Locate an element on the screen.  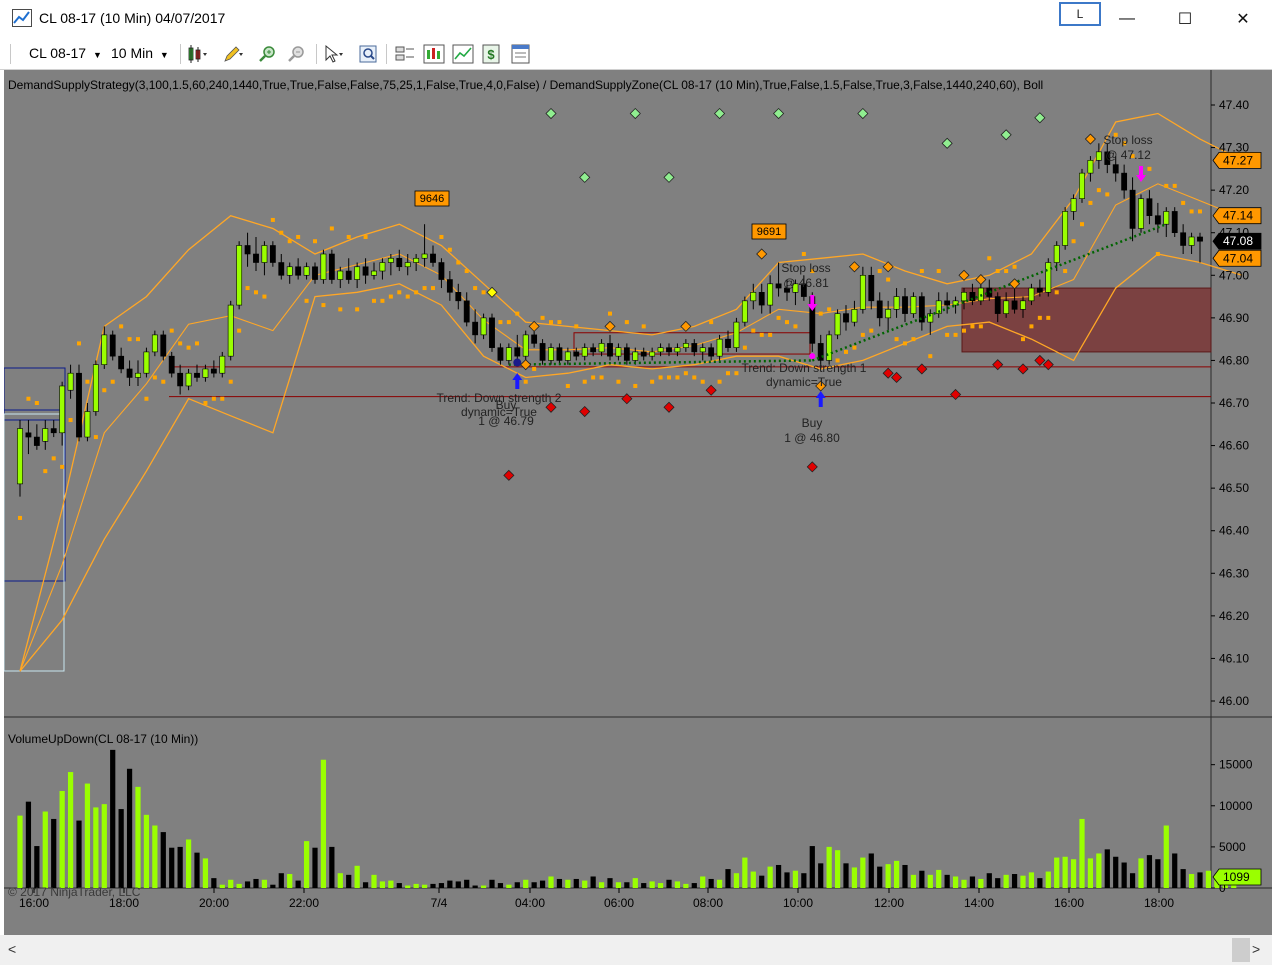
interval-selector: 10 Min ▼ is located at coordinates (140, 53).